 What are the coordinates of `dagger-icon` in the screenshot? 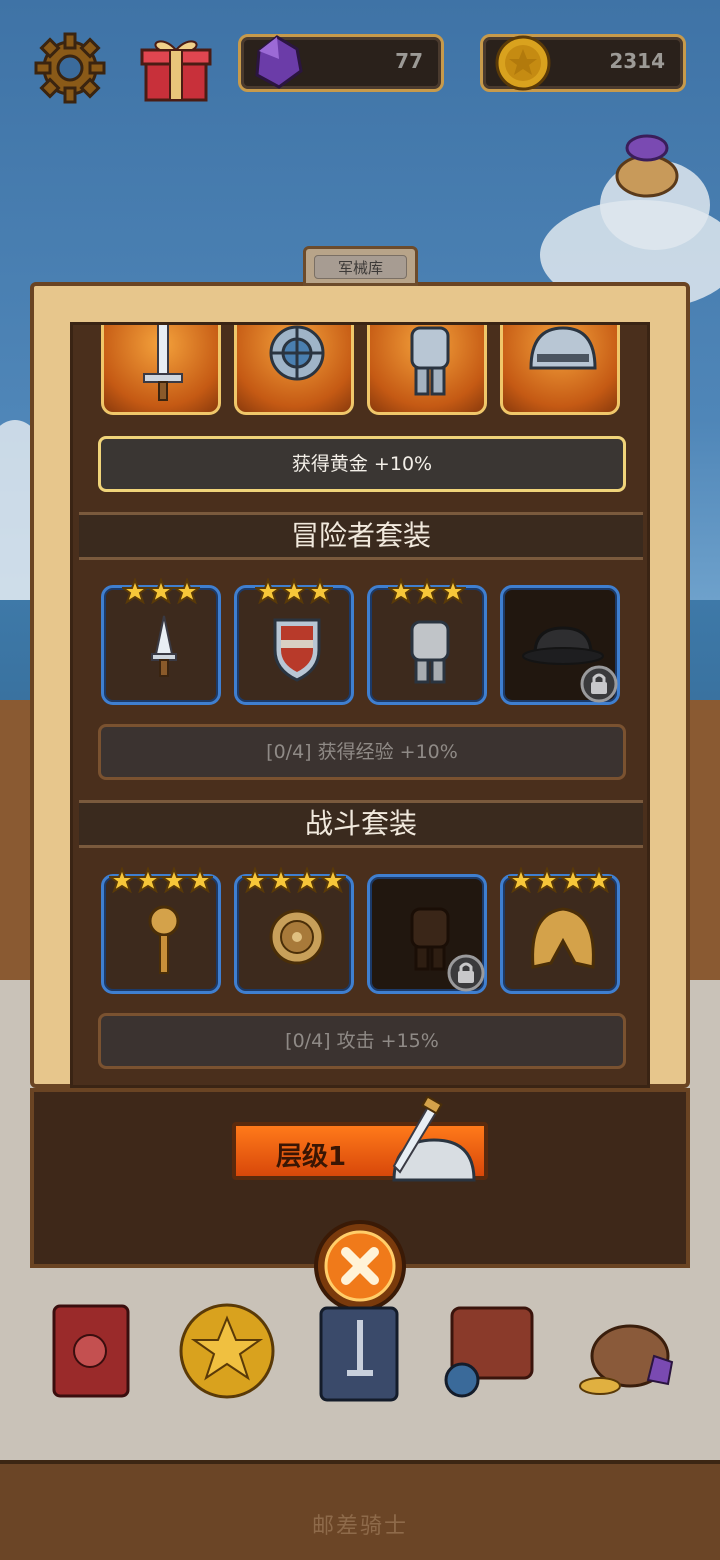 It's located at (164, 646).